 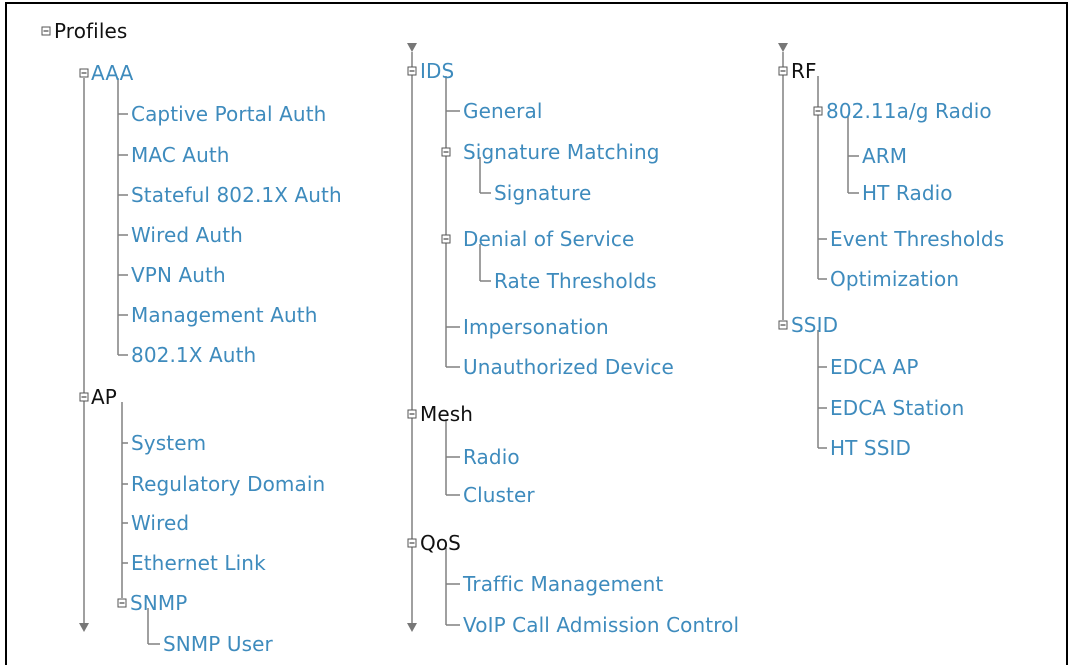 What do you see at coordinates (563, 584) in the screenshot?
I see `tree-leaf: Traffic Management` at bounding box center [563, 584].